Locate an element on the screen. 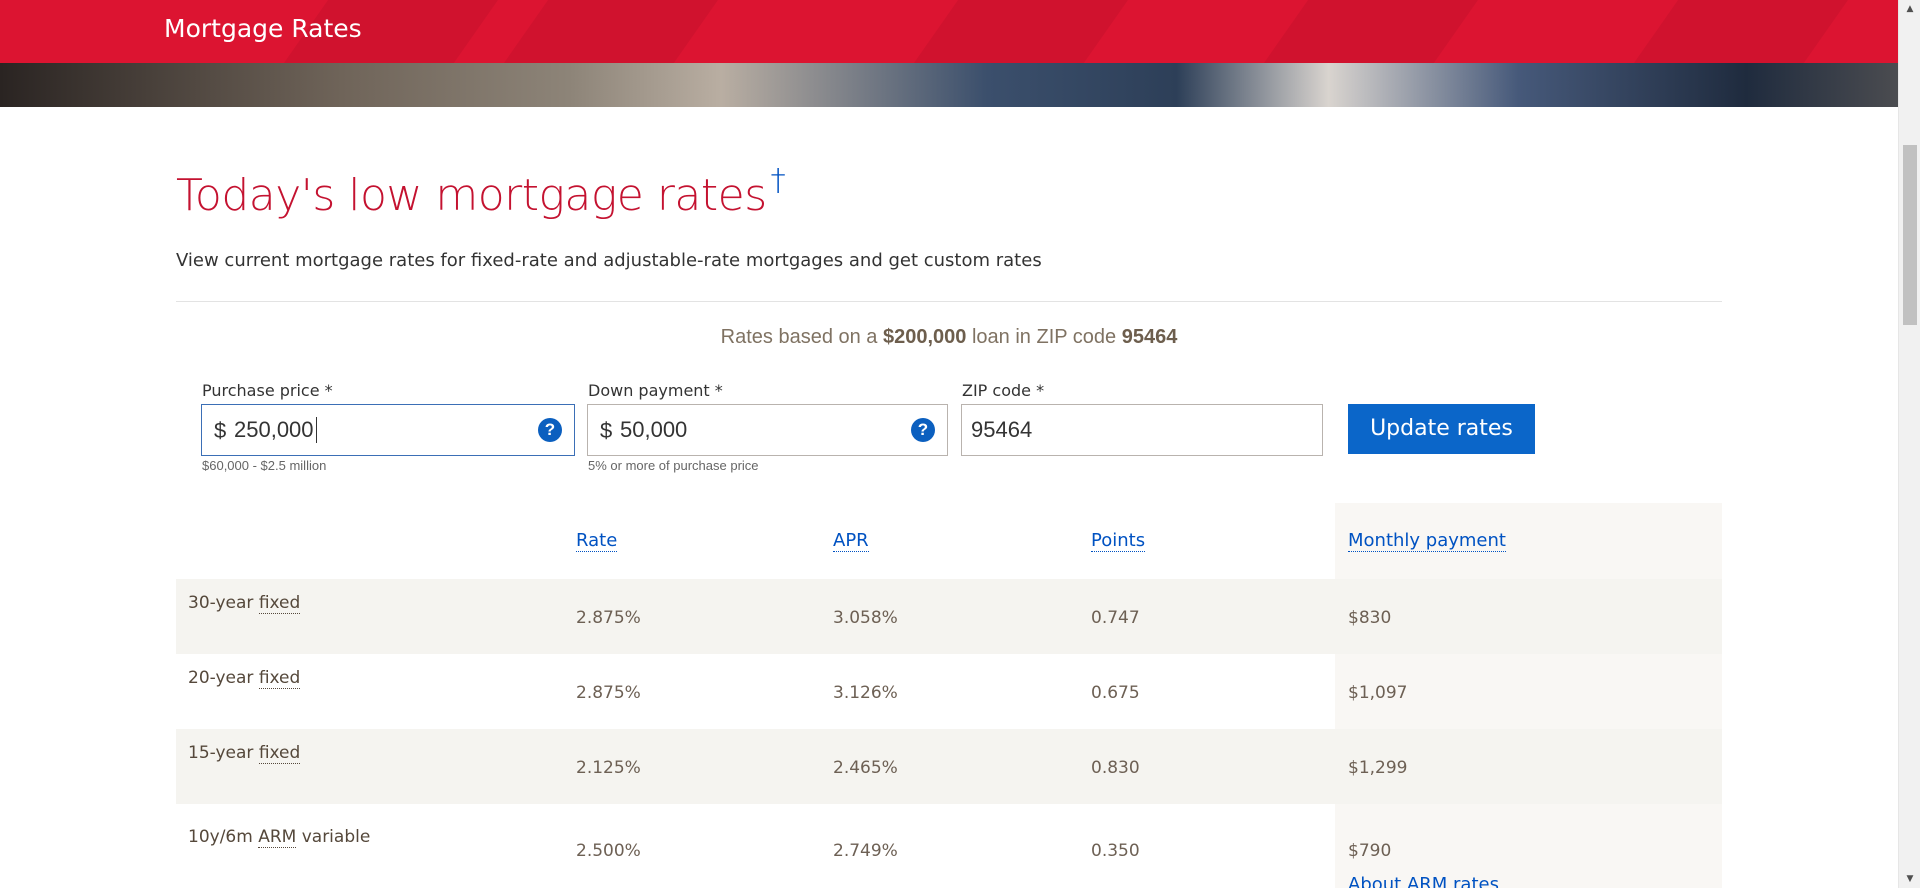 The height and width of the screenshot is (888, 1920). zip-code-label: ZIP code * is located at coordinates (1003, 390).